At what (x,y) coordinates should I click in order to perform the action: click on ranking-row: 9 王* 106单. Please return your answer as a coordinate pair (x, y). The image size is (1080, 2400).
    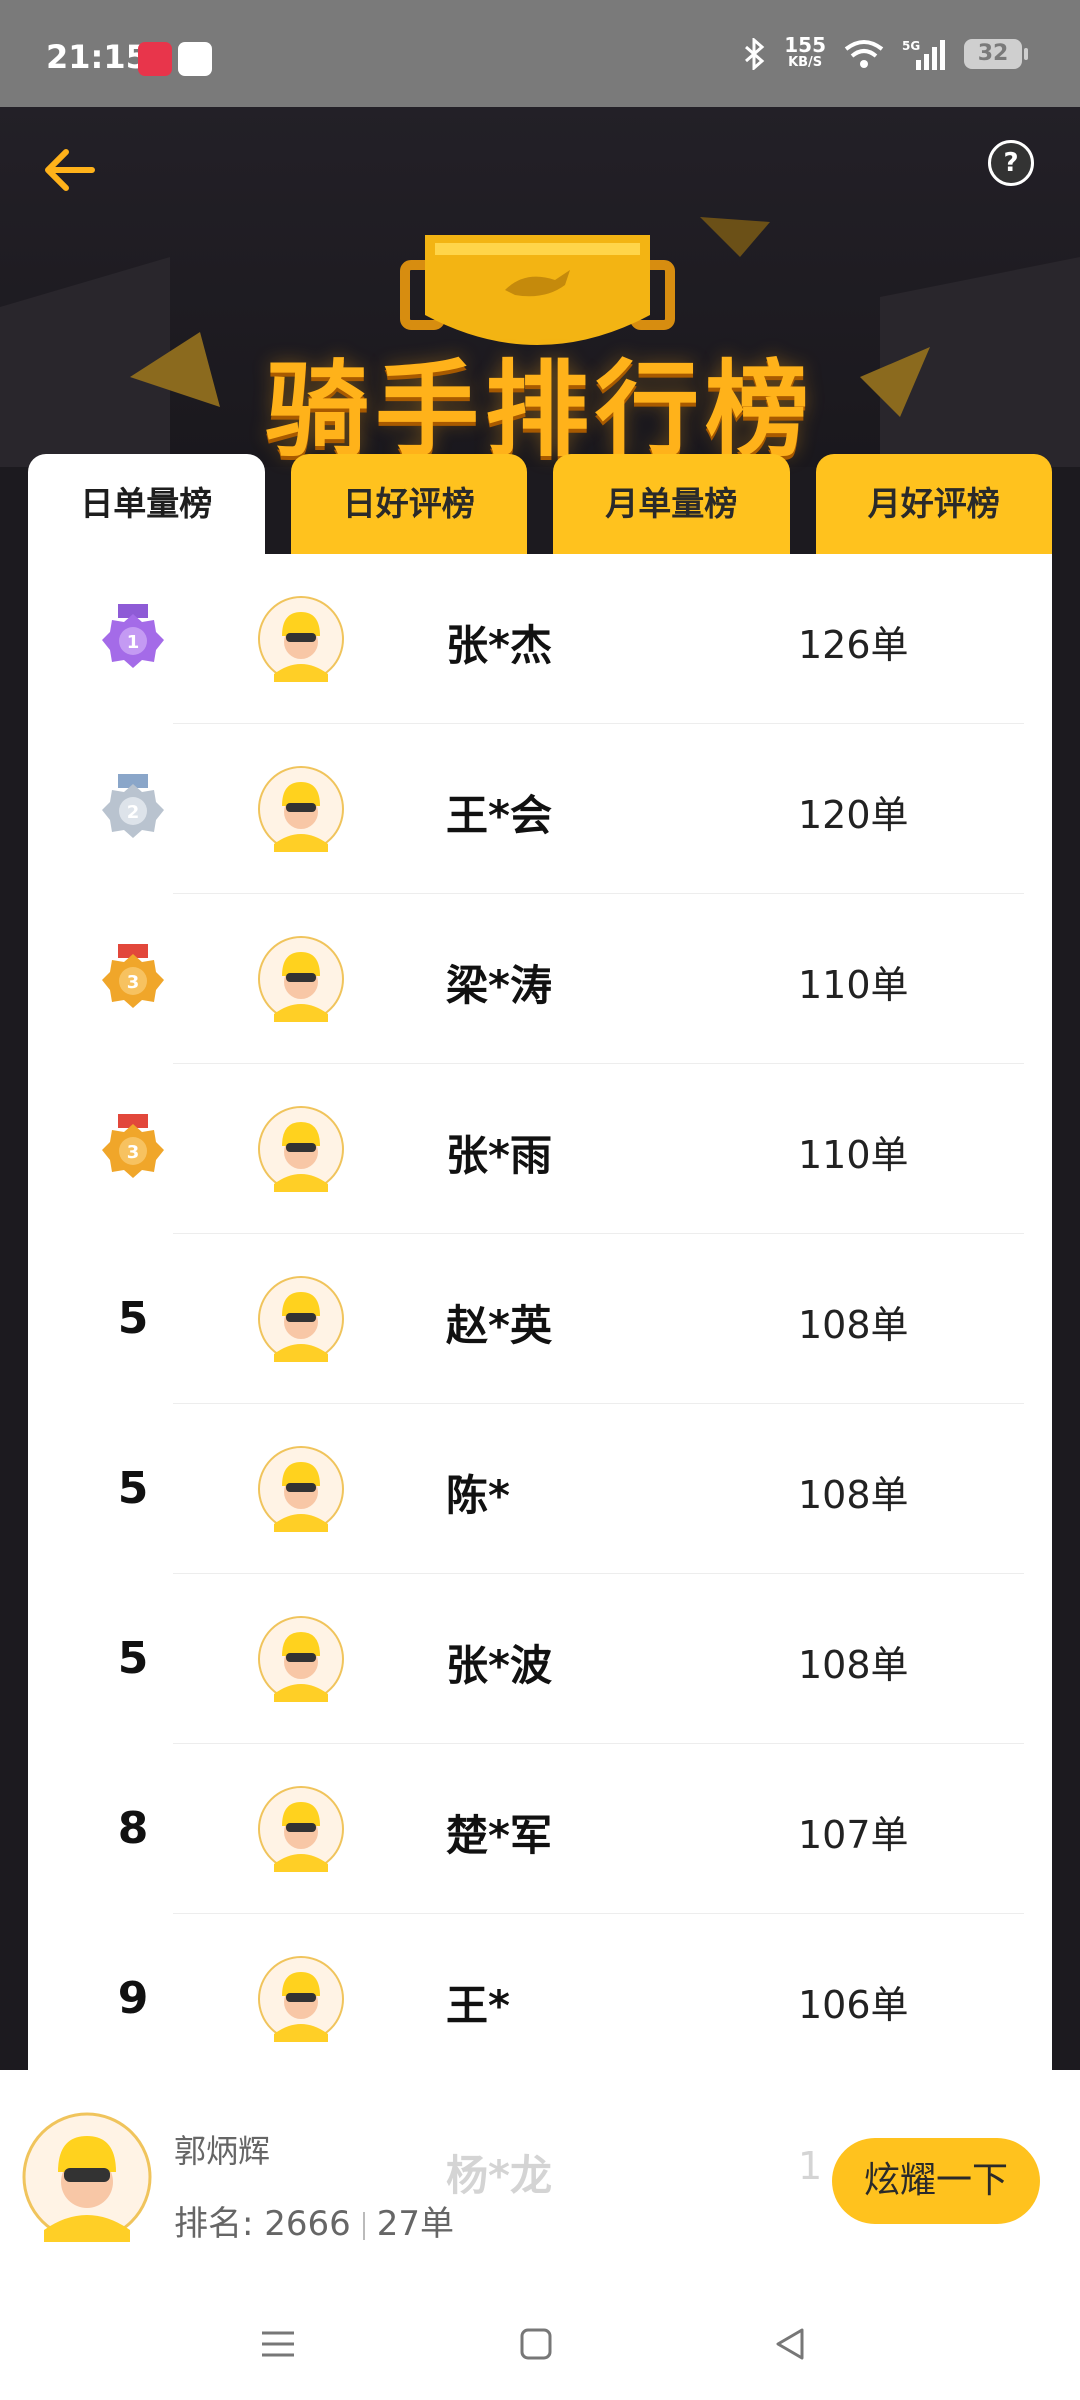
    Looking at the image, I should click on (540, 1999).